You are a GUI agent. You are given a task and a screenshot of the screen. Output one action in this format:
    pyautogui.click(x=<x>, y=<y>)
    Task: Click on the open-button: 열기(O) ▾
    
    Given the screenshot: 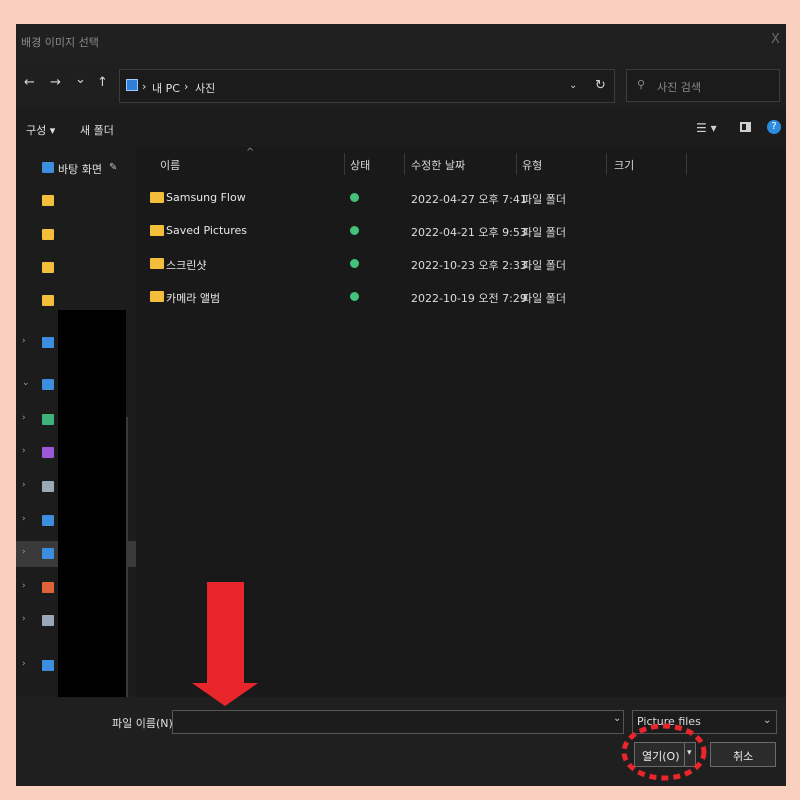 What is the action you would take?
    pyautogui.click(x=665, y=754)
    